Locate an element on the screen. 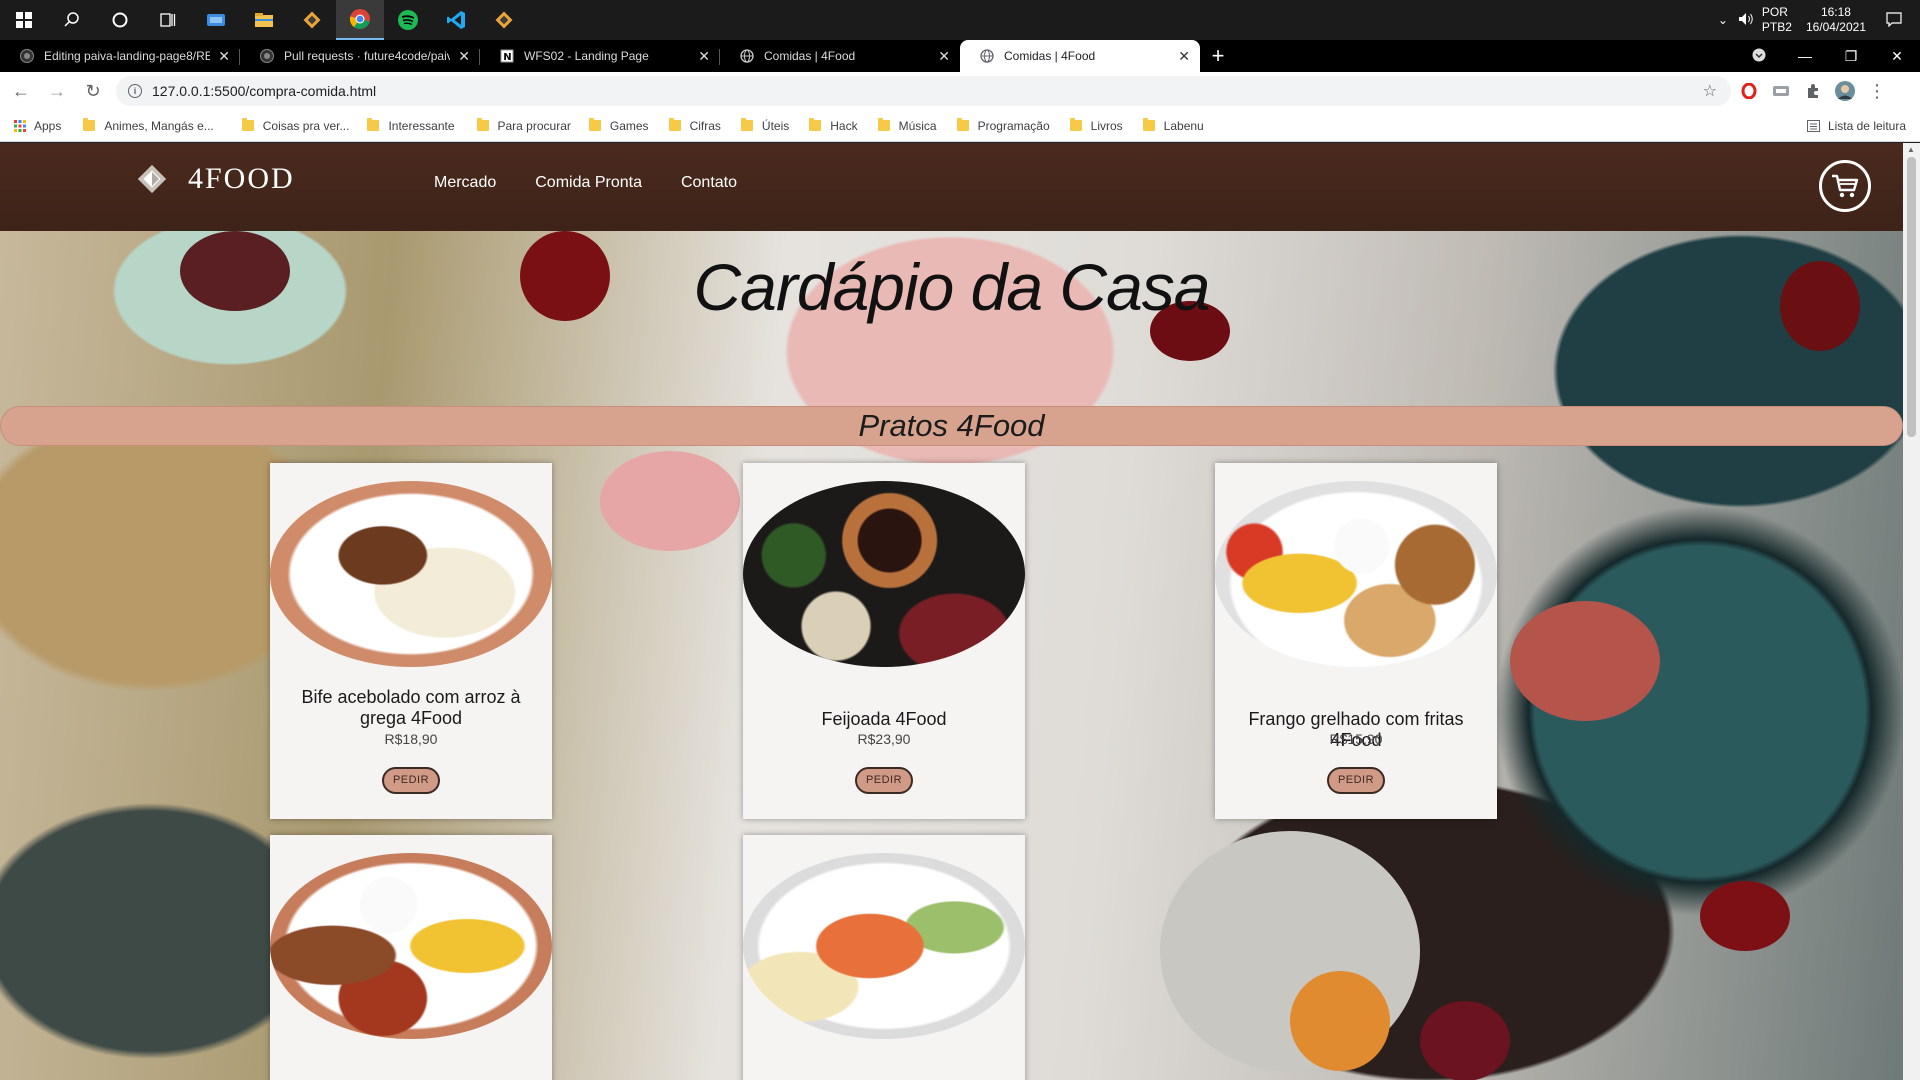 This screenshot has width=1920, height=1080. scroll-up-icon: ▲ is located at coordinates (1911, 149).